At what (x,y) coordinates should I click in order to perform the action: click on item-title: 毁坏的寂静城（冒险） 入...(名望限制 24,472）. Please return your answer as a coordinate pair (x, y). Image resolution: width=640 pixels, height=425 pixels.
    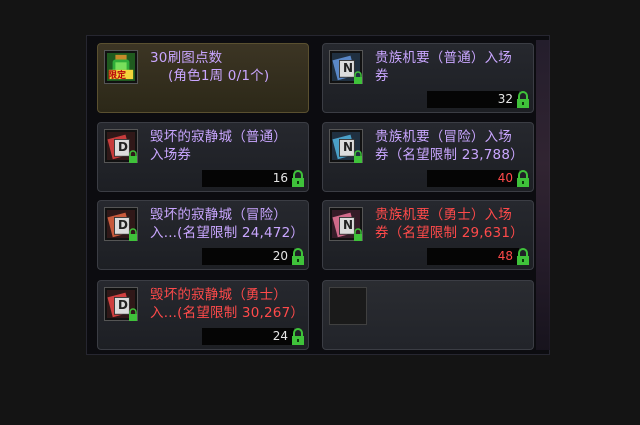
    Looking at the image, I should click on (227, 224).